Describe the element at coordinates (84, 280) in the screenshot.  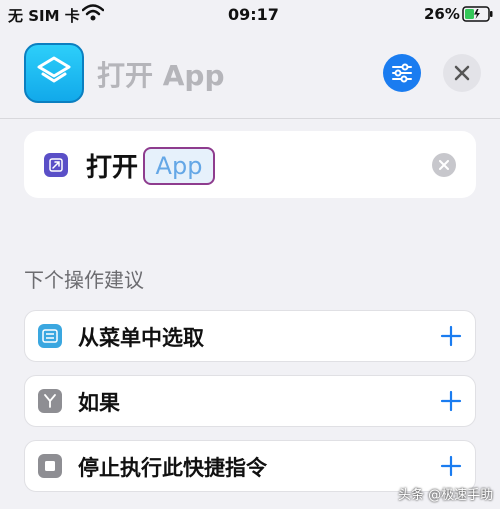
I see `suggestions-title: 下个操作建议` at that location.